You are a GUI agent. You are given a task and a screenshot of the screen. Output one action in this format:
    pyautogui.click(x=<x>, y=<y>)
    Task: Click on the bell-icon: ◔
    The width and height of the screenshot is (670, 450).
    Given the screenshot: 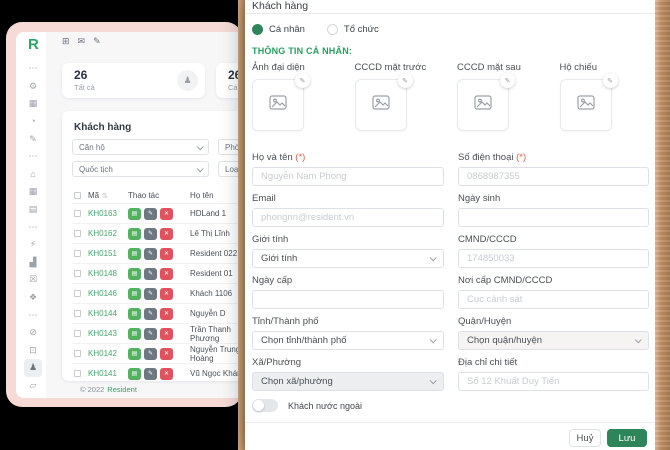 What is the action you would take?
    pyautogui.click(x=33, y=122)
    